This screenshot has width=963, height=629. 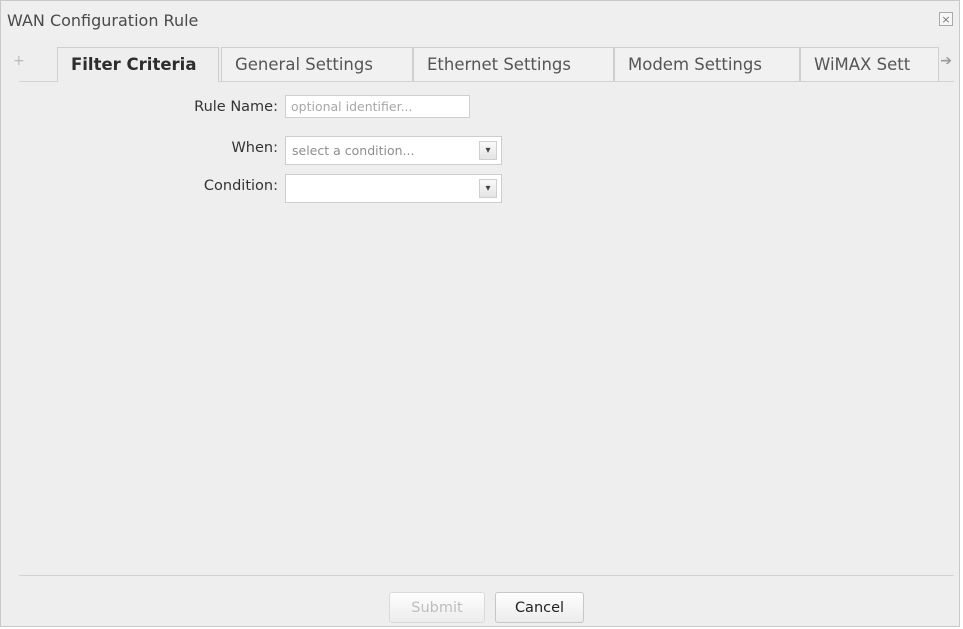 I want to click on footer-divider, so click(x=486, y=575).